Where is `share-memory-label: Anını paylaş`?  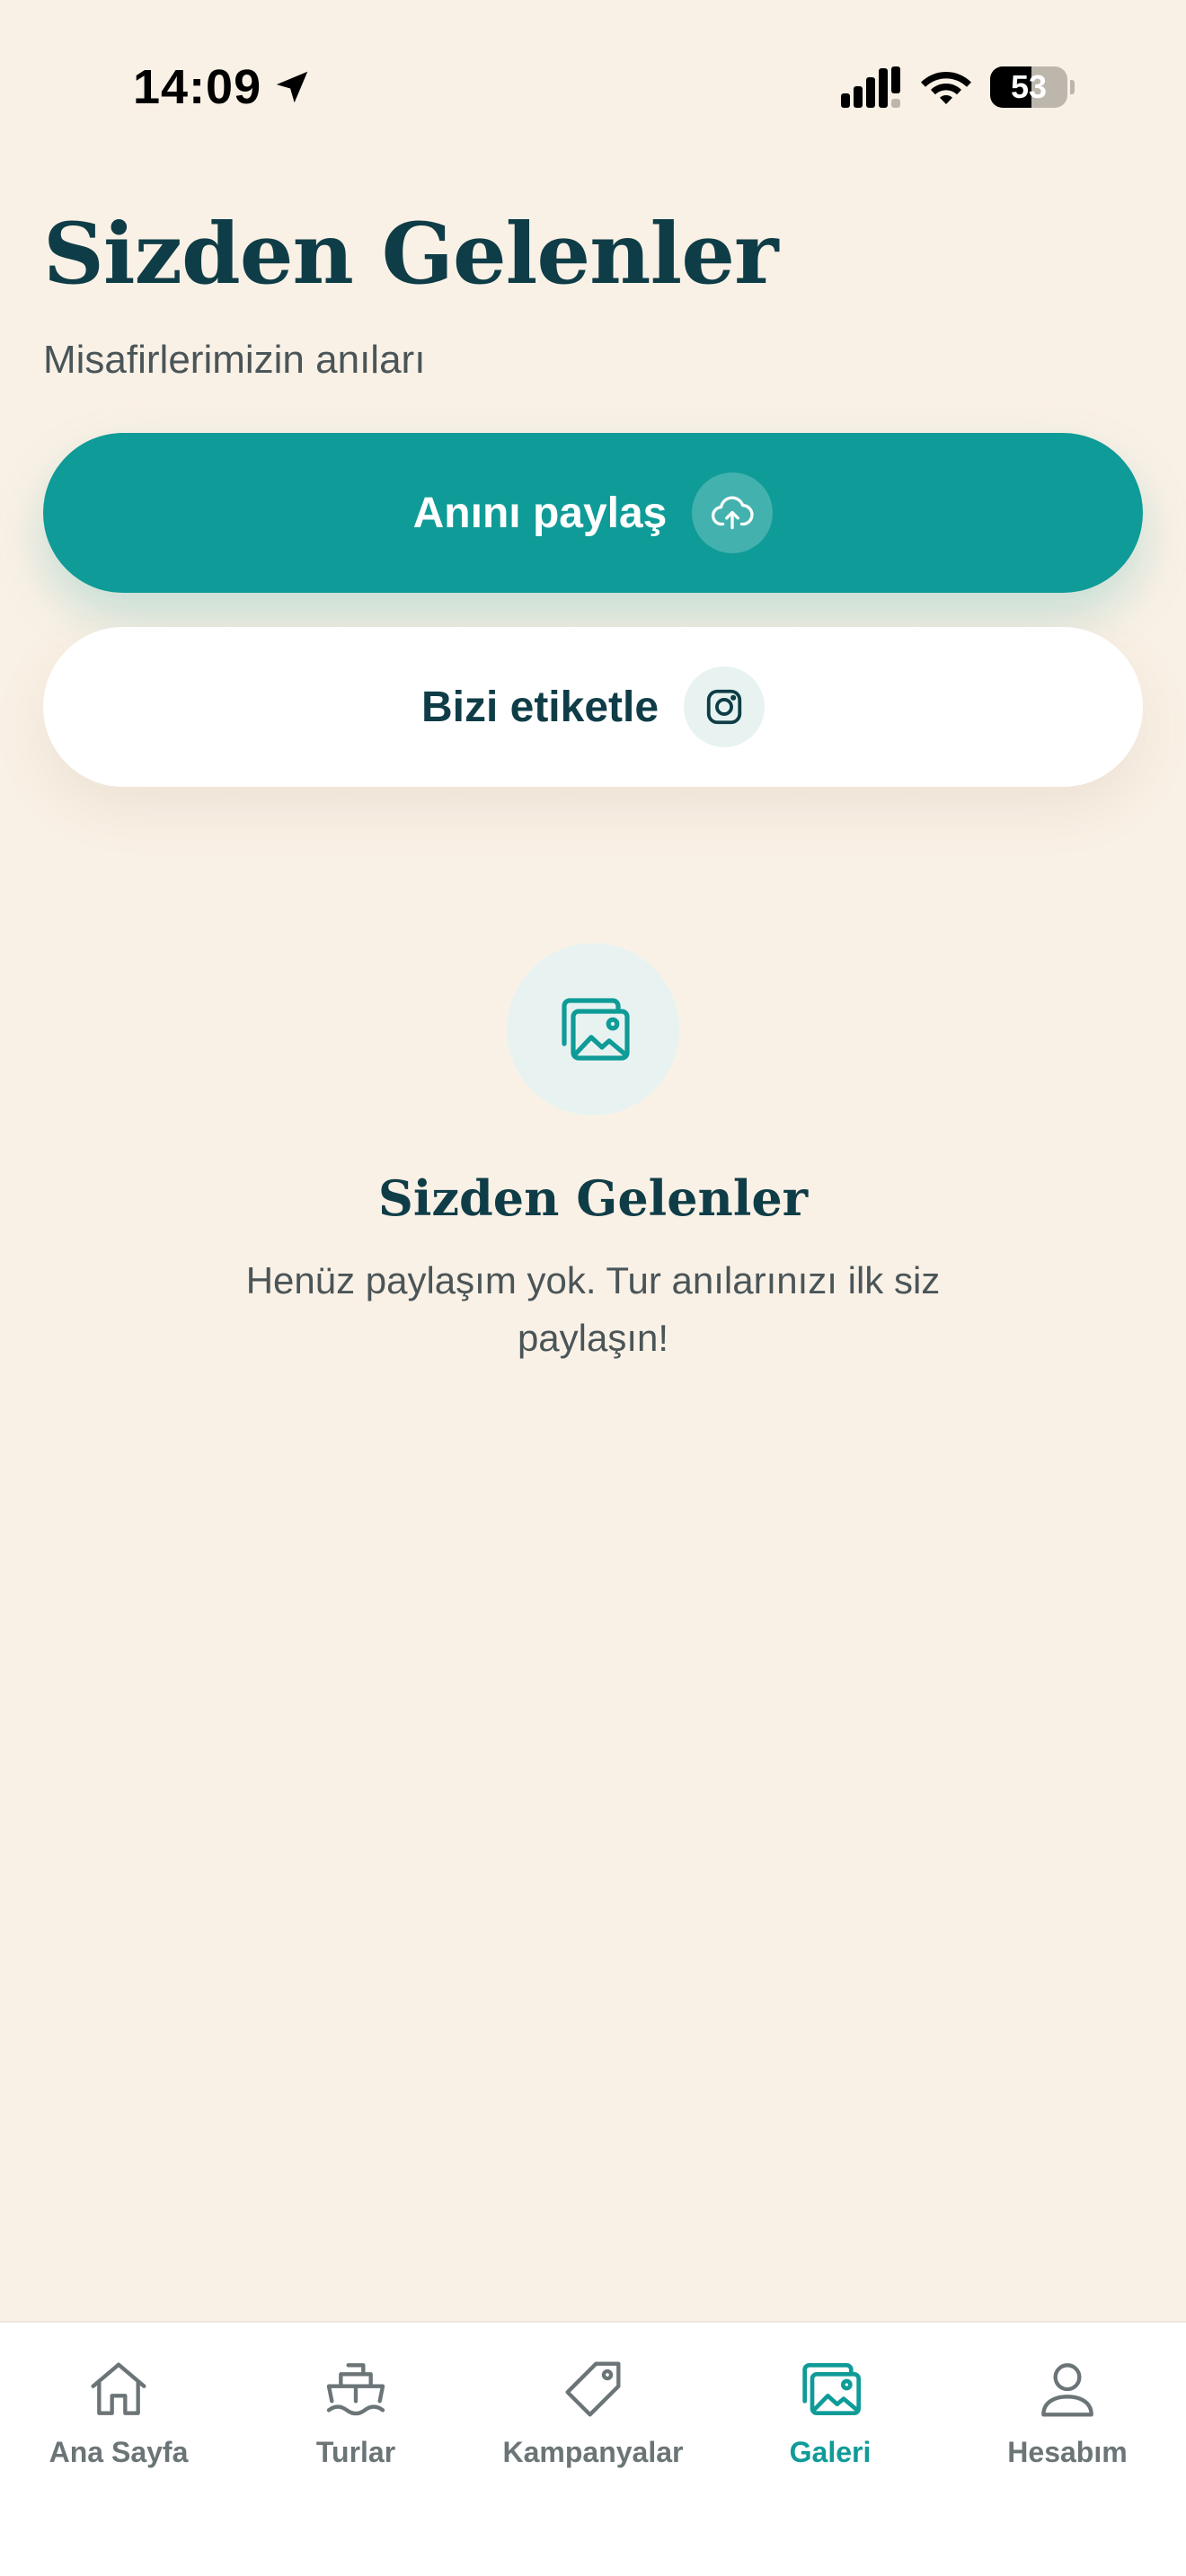
share-memory-label: Anını paylaş is located at coordinates (540, 513).